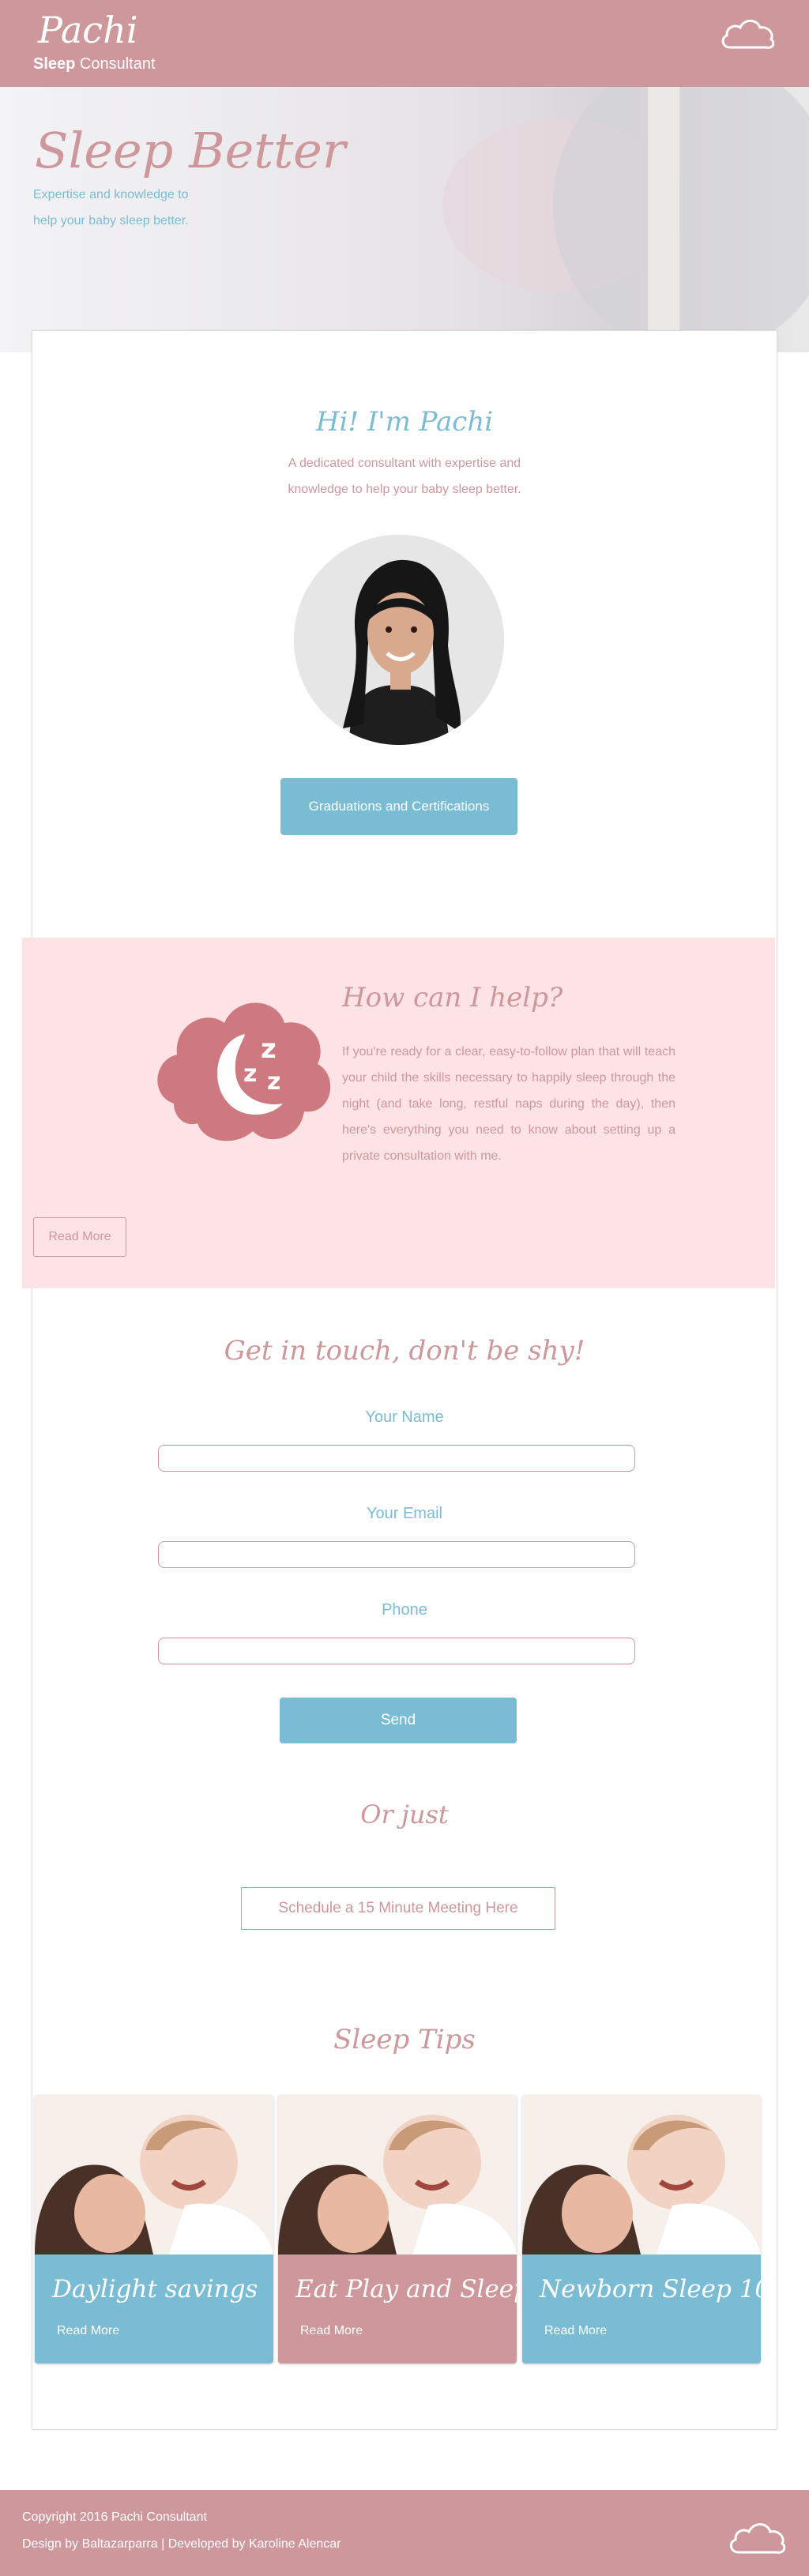 The height and width of the screenshot is (2576, 809). Describe the element at coordinates (398, 1909) in the screenshot. I see `schedule-meeting-button: Schedule a 15 Minute Meeting Here` at that location.